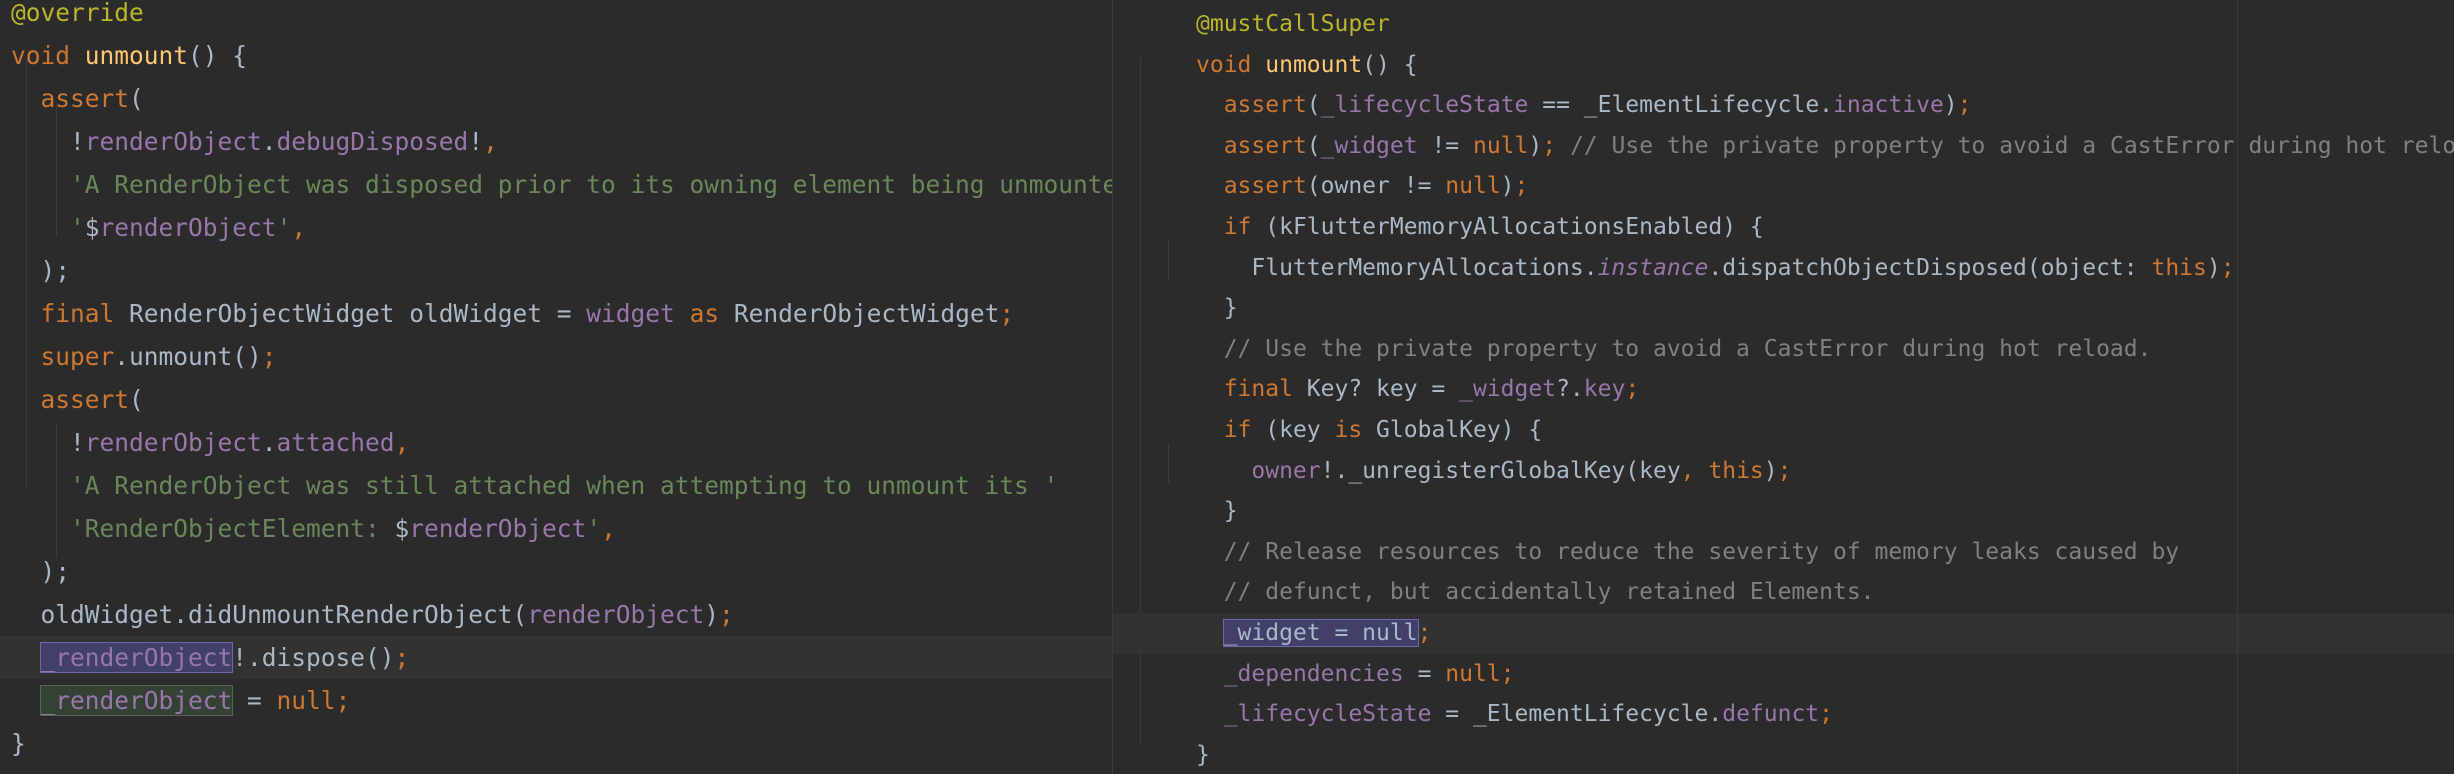 This screenshot has width=2454, height=774. Describe the element at coordinates (1783, 389) in the screenshot. I see `code-line: final Key? key = _widget?.key;` at that location.